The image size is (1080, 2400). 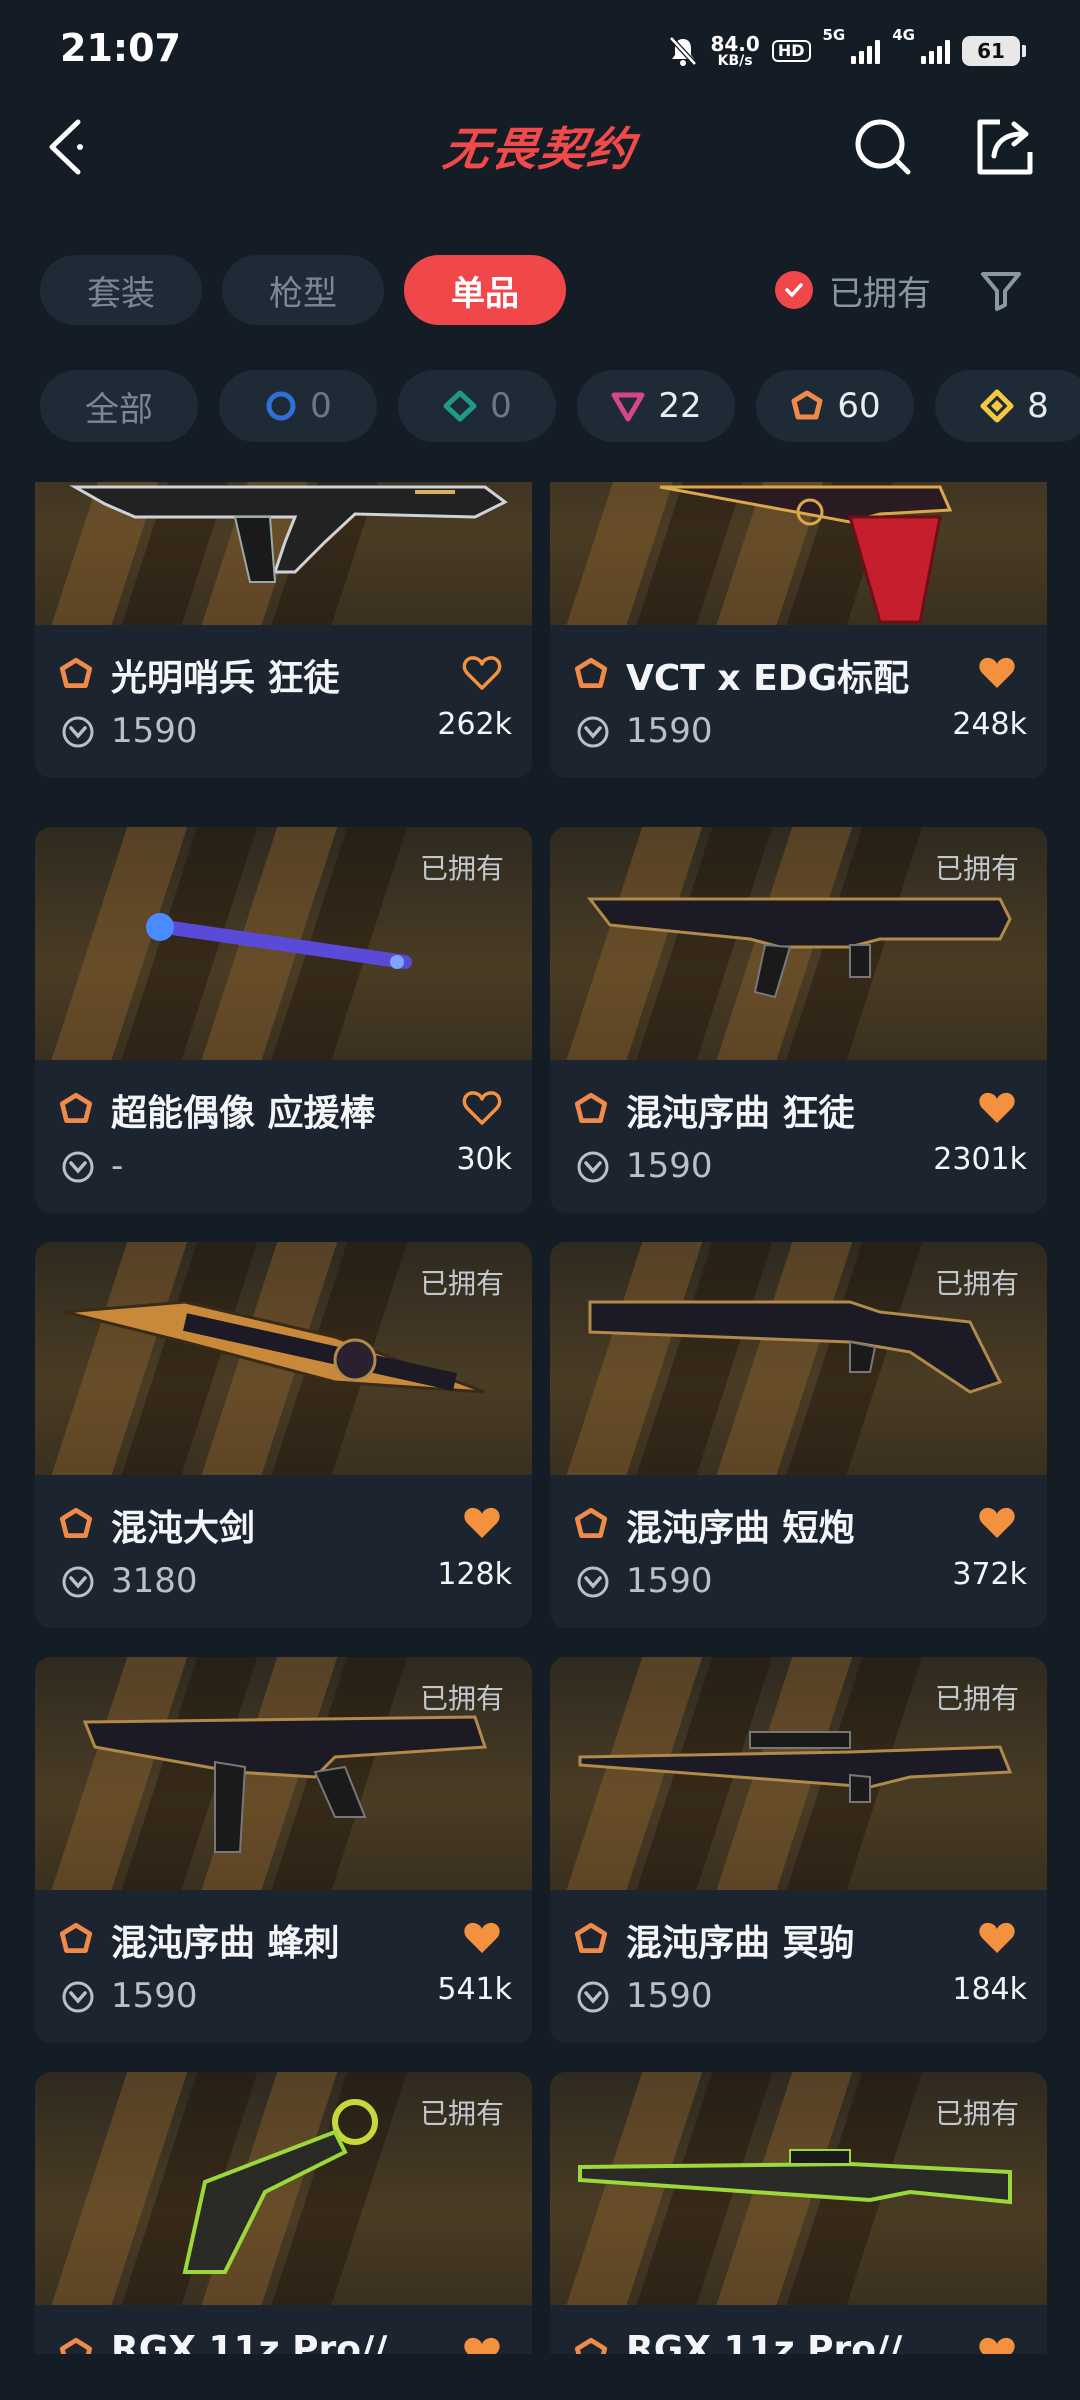 I want to click on owned-filter-toggle: 已拥有, so click(x=853, y=290).